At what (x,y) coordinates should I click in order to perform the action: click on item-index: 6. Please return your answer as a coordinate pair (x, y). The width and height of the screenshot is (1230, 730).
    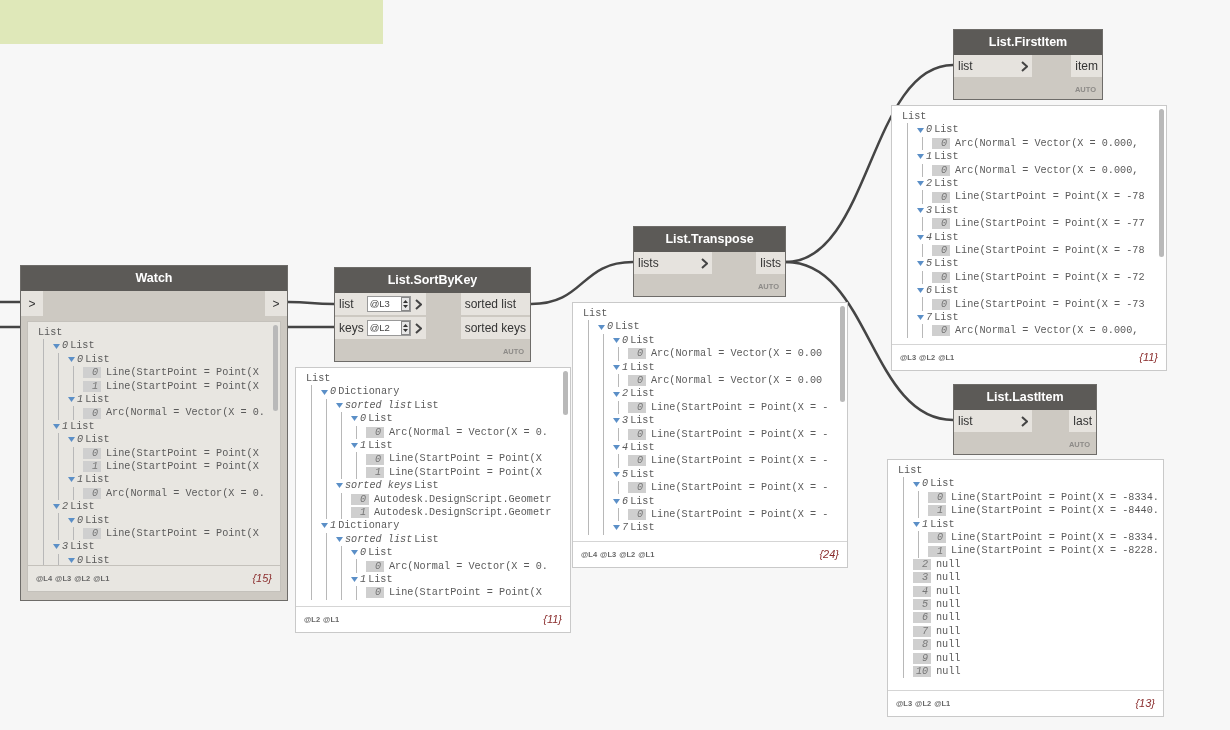
    Looking at the image, I should click on (922, 618).